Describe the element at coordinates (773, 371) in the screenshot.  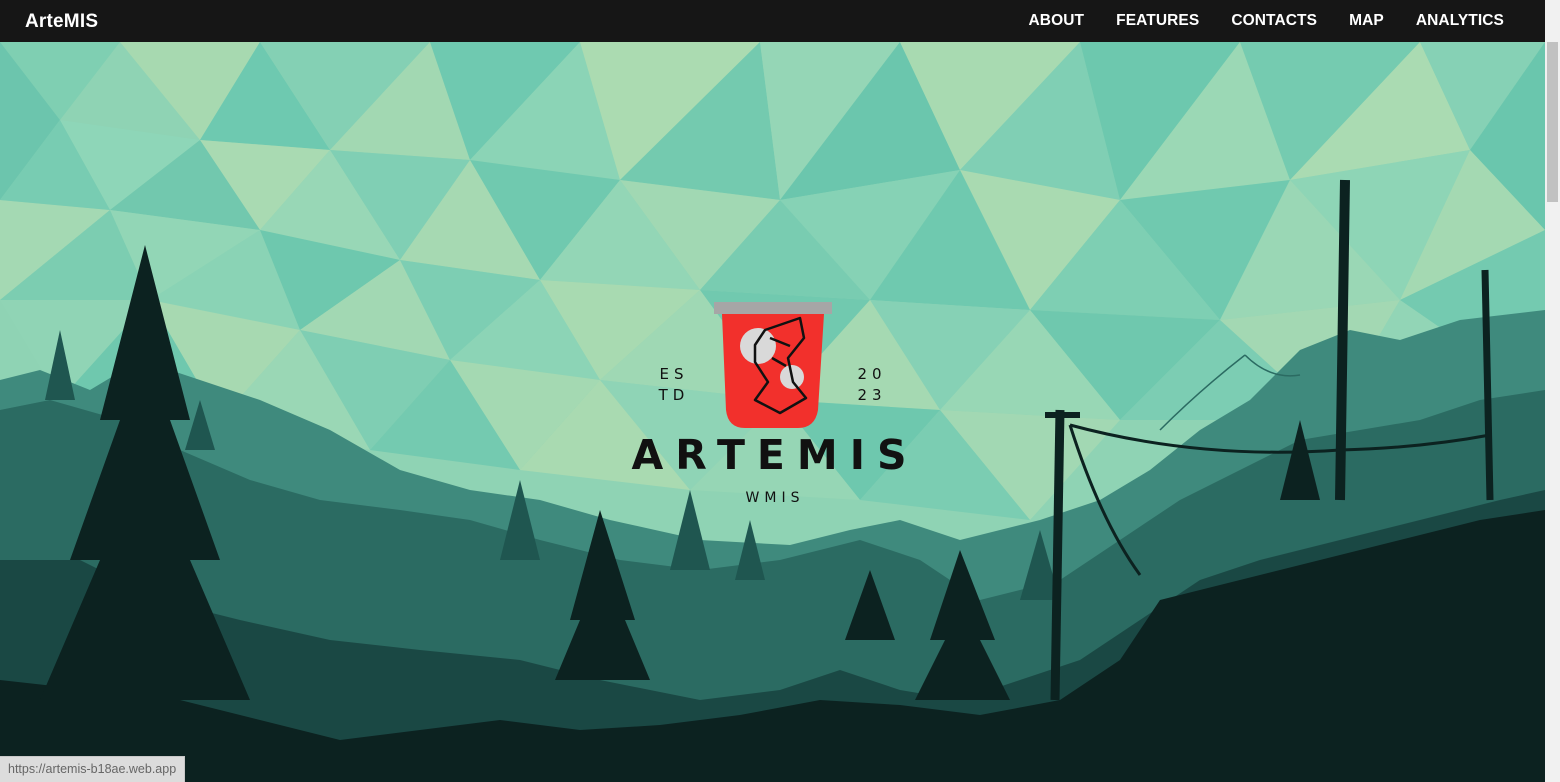
I see `logo-shield` at that location.